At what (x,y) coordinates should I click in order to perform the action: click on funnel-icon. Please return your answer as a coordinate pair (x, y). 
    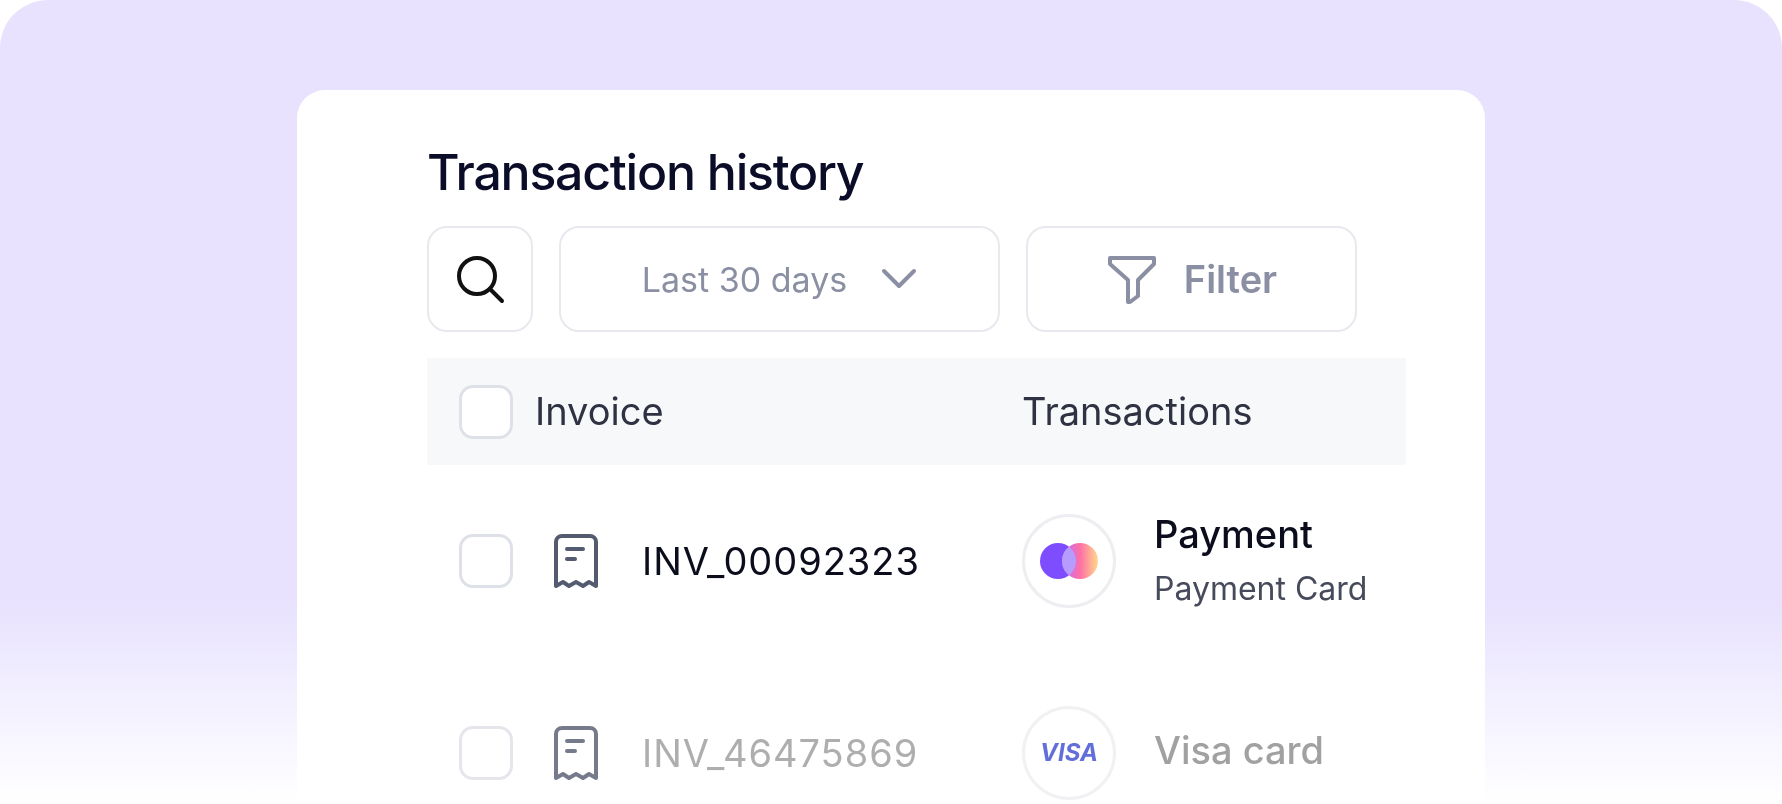
    Looking at the image, I should click on (1131, 279).